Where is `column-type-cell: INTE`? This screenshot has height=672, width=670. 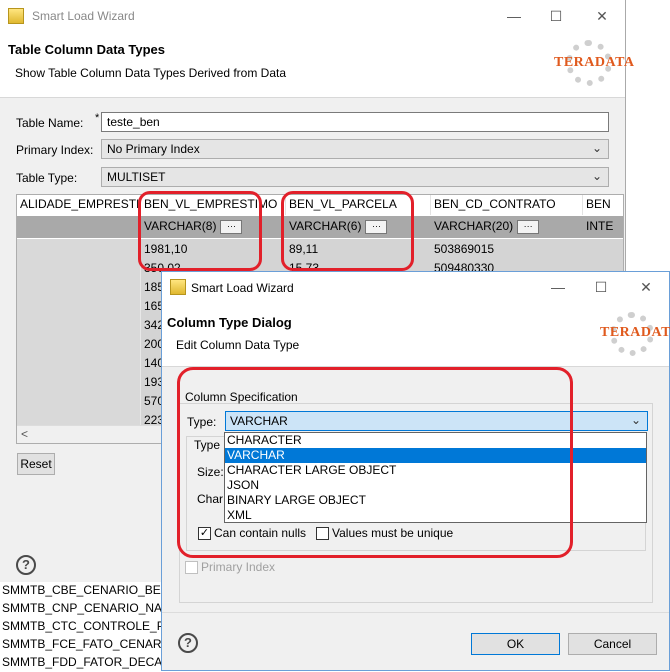
column-type-cell: INTE is located at coordinates (599, 226).